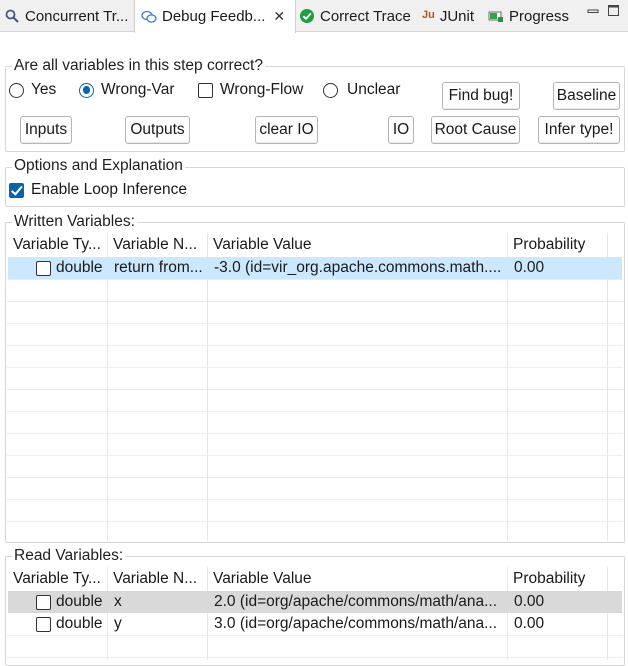  What do you see at coordinates (496, 16) in the screenshot?
I see `progress-icon` at bounding box center [496, 16].